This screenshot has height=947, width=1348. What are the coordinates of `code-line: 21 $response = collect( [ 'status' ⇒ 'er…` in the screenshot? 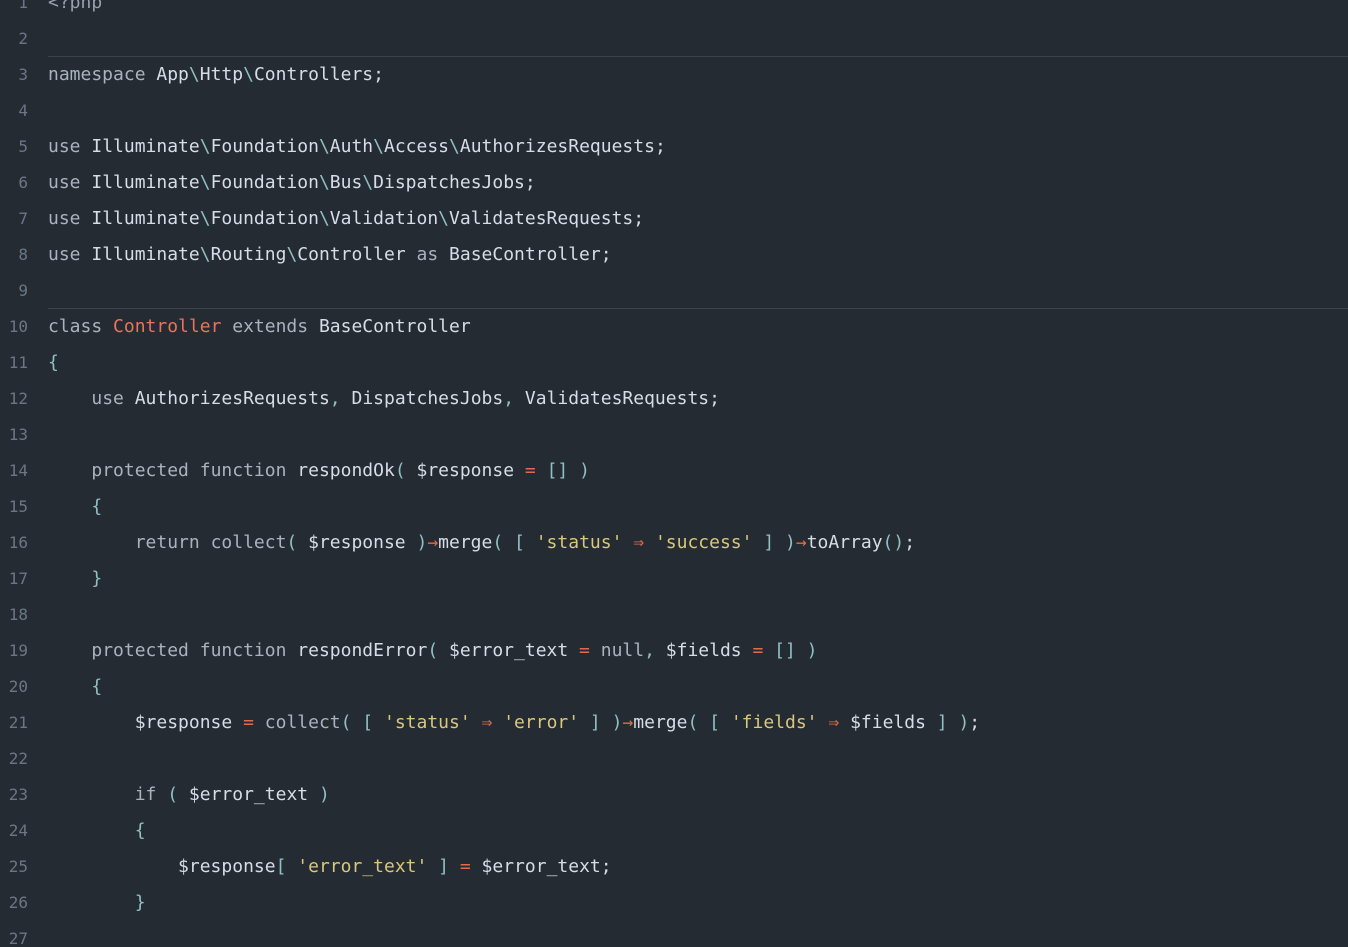 It's located at (674, 723).